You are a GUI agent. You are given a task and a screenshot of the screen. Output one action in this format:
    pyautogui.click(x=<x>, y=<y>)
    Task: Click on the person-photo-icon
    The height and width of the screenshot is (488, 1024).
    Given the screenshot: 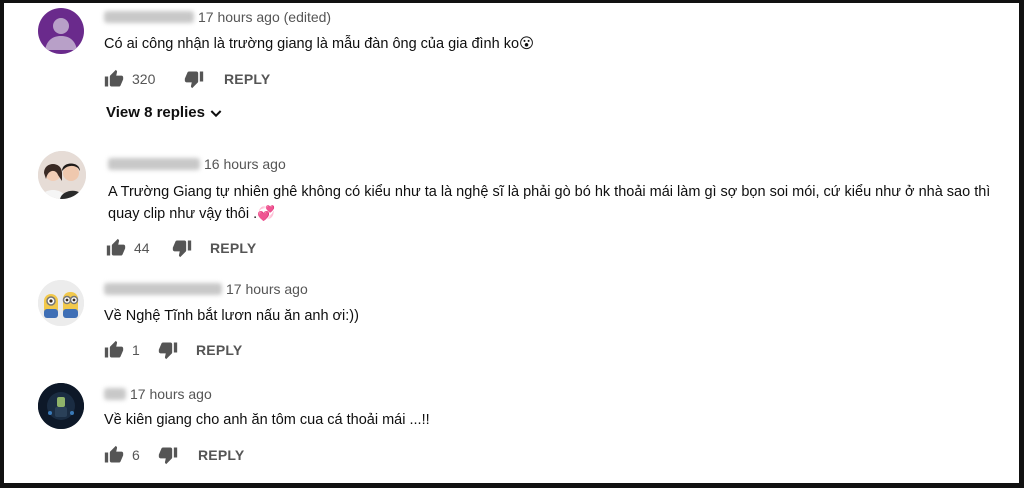 What is the action you would take?
    pyautogui.click(x=62, y=175)
    